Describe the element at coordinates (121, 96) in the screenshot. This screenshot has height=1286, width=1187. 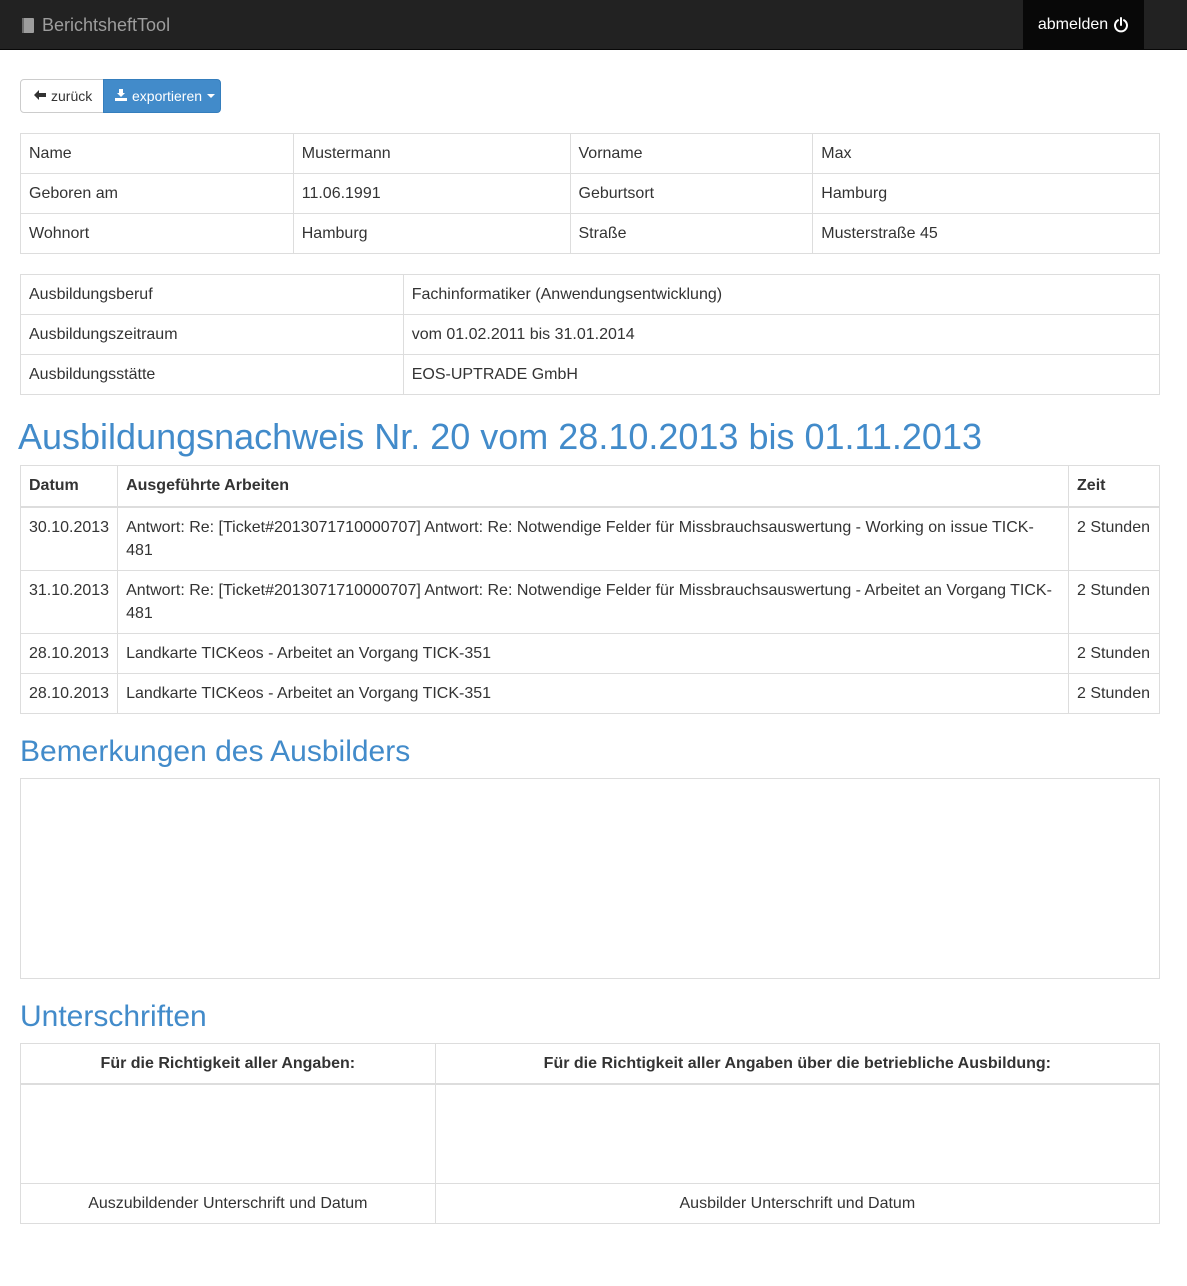
I see `export-icon` at that location.